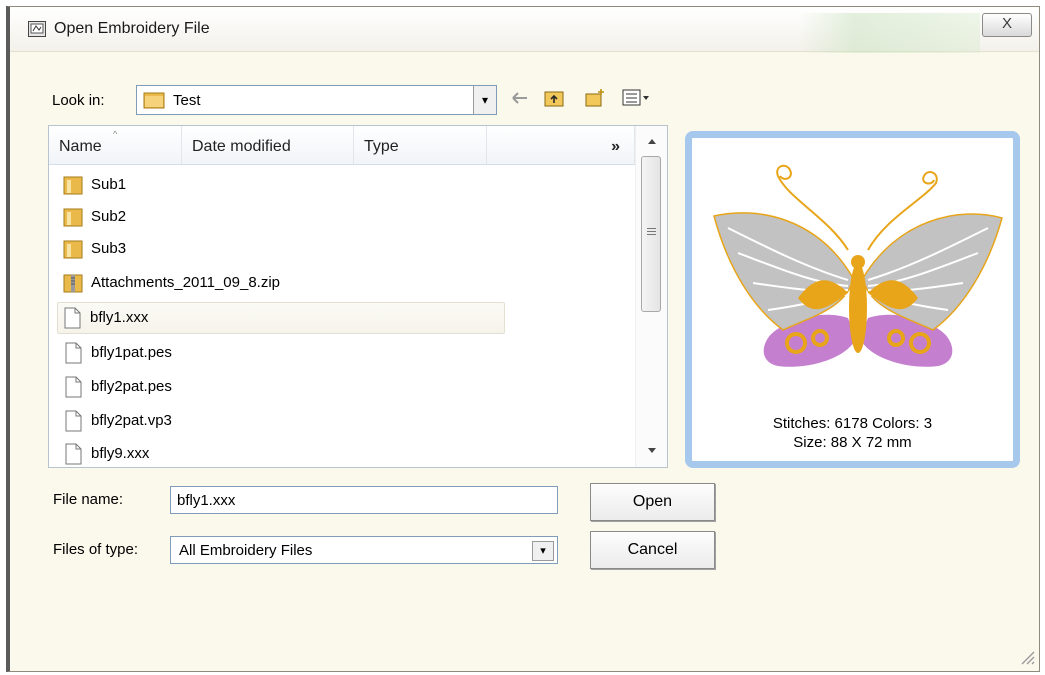 The height and width of the screenshot is (675, 1045). Describe the element at coordinates (364, 500) in the screenshot. I see `file-name-input` at that location.